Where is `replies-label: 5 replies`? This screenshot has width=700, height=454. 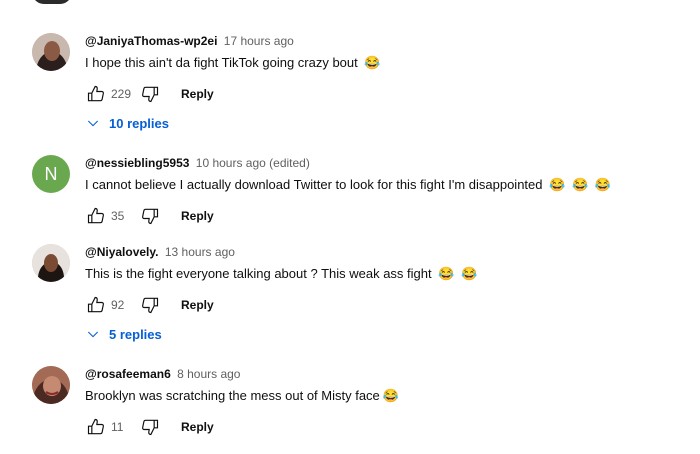 replies-label: 5 replies is located at coordinates (135, 334).